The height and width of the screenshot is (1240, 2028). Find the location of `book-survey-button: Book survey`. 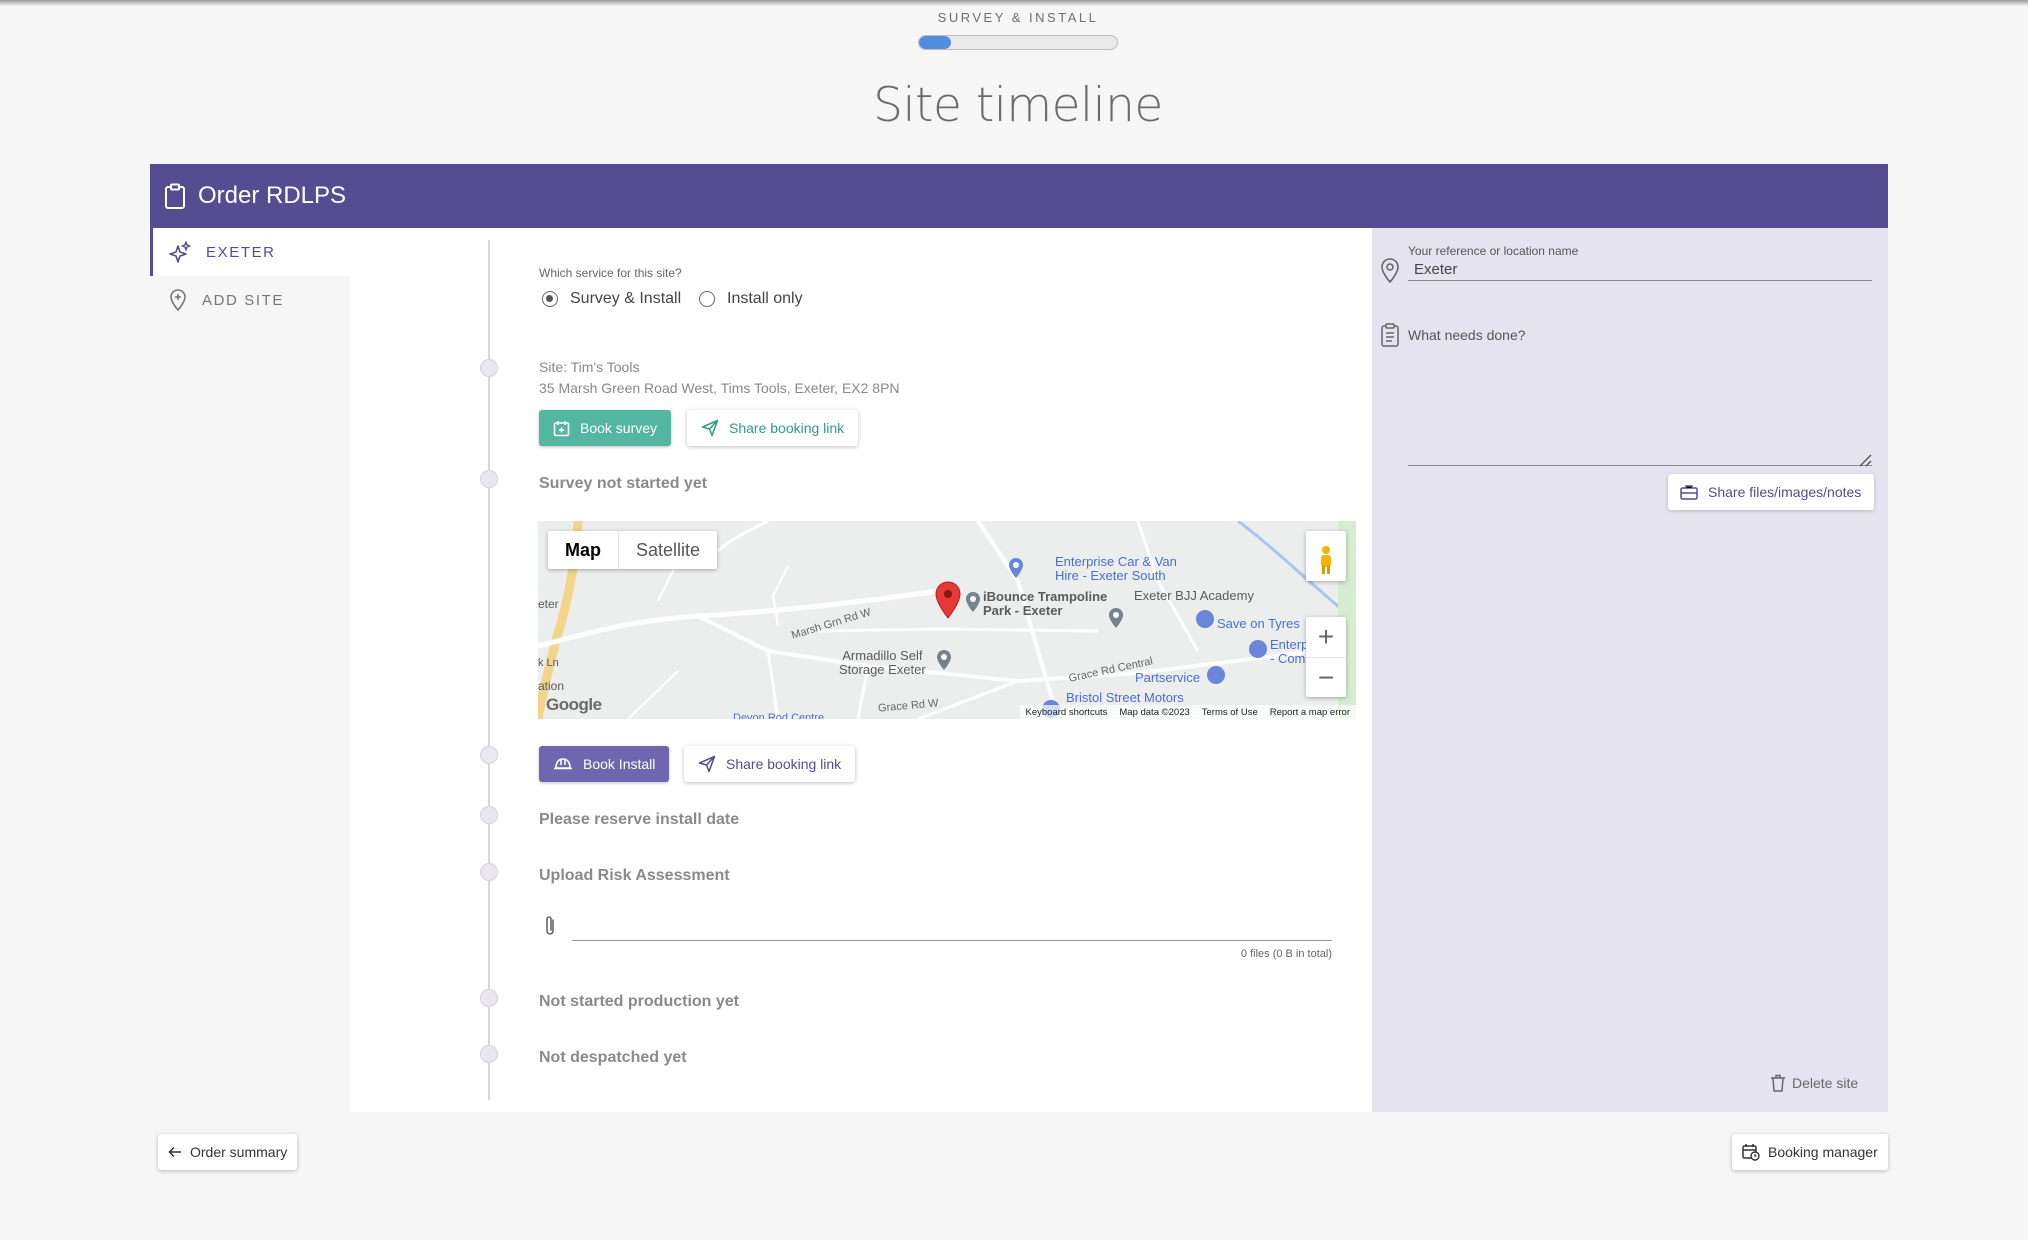

book-survey-button: Book survey is located at coordinates (605, 428).